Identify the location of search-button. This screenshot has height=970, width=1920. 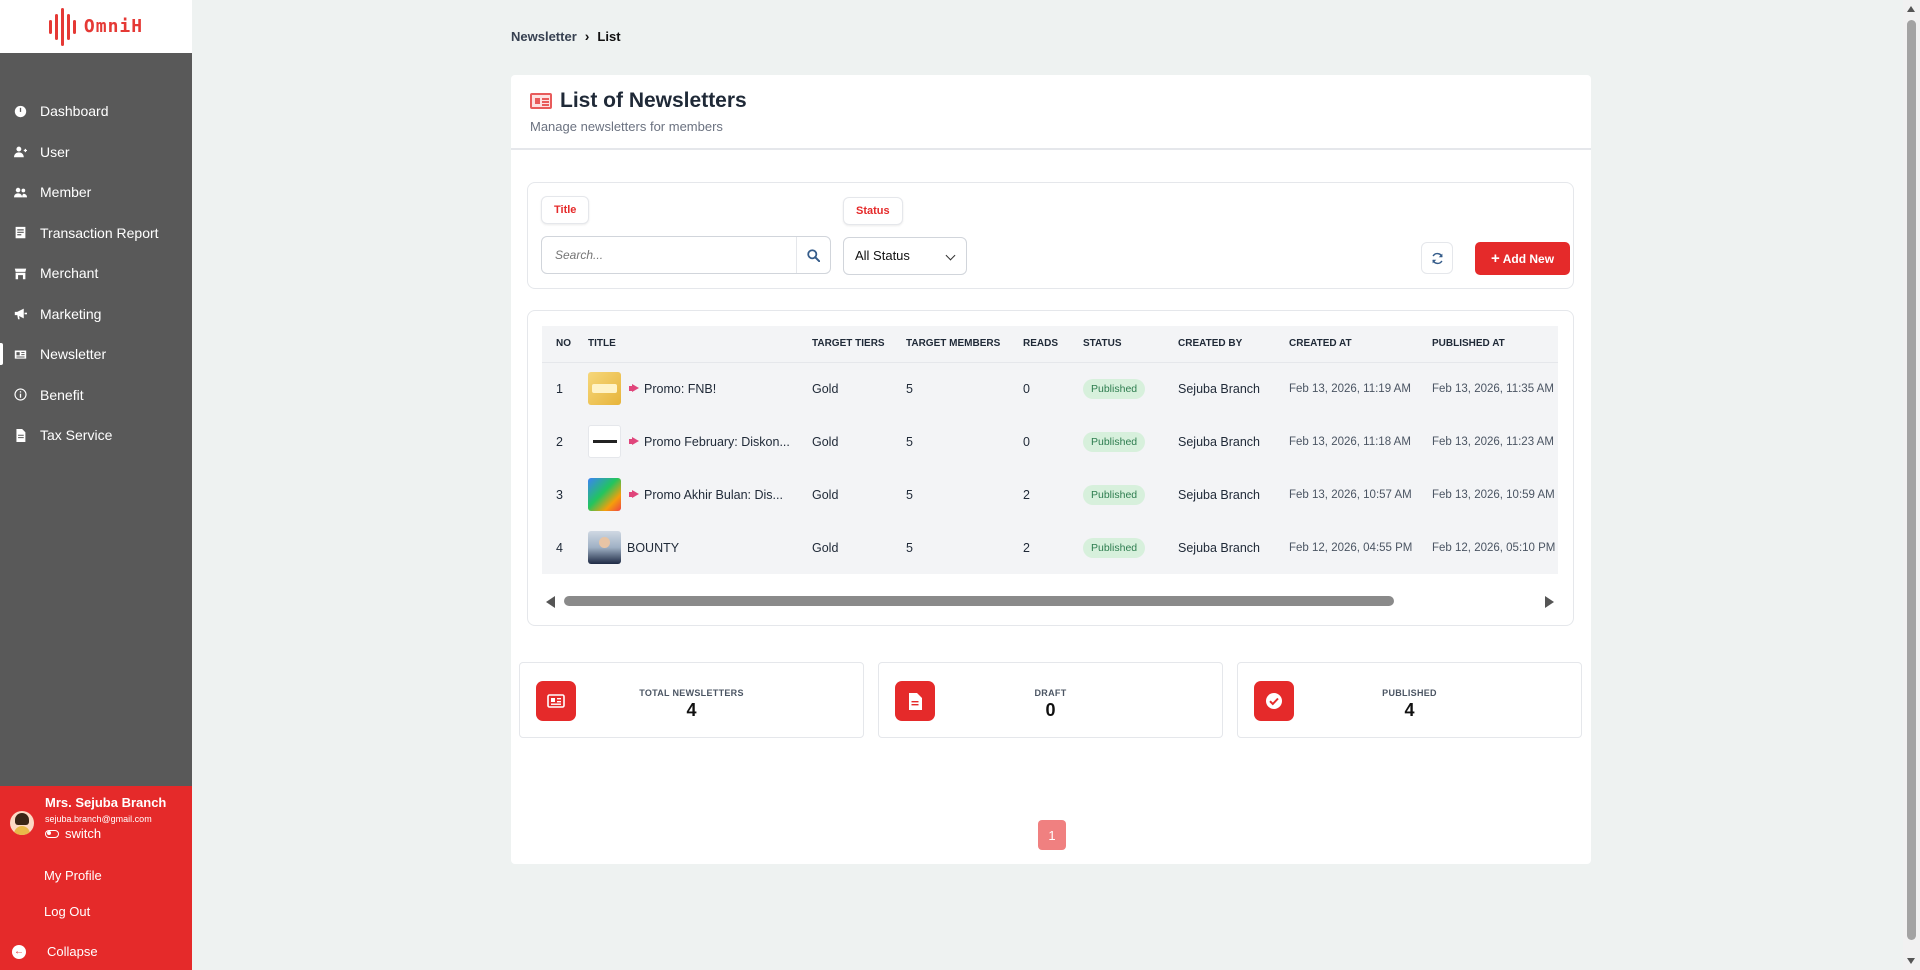
(813, 255).